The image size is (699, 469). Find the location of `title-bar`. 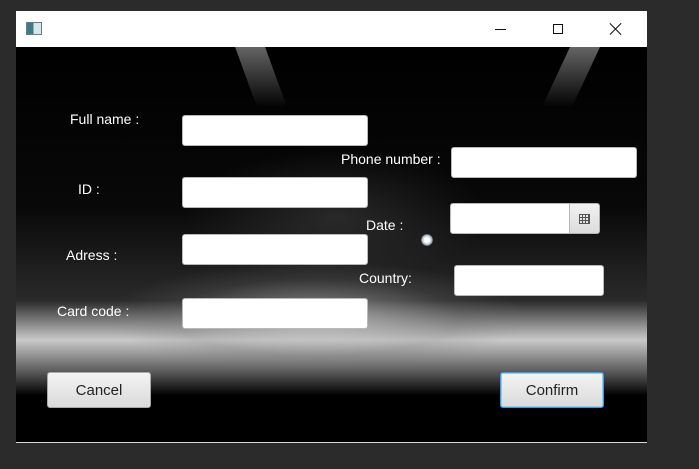

title-bar is located at coordinates (331, 29).